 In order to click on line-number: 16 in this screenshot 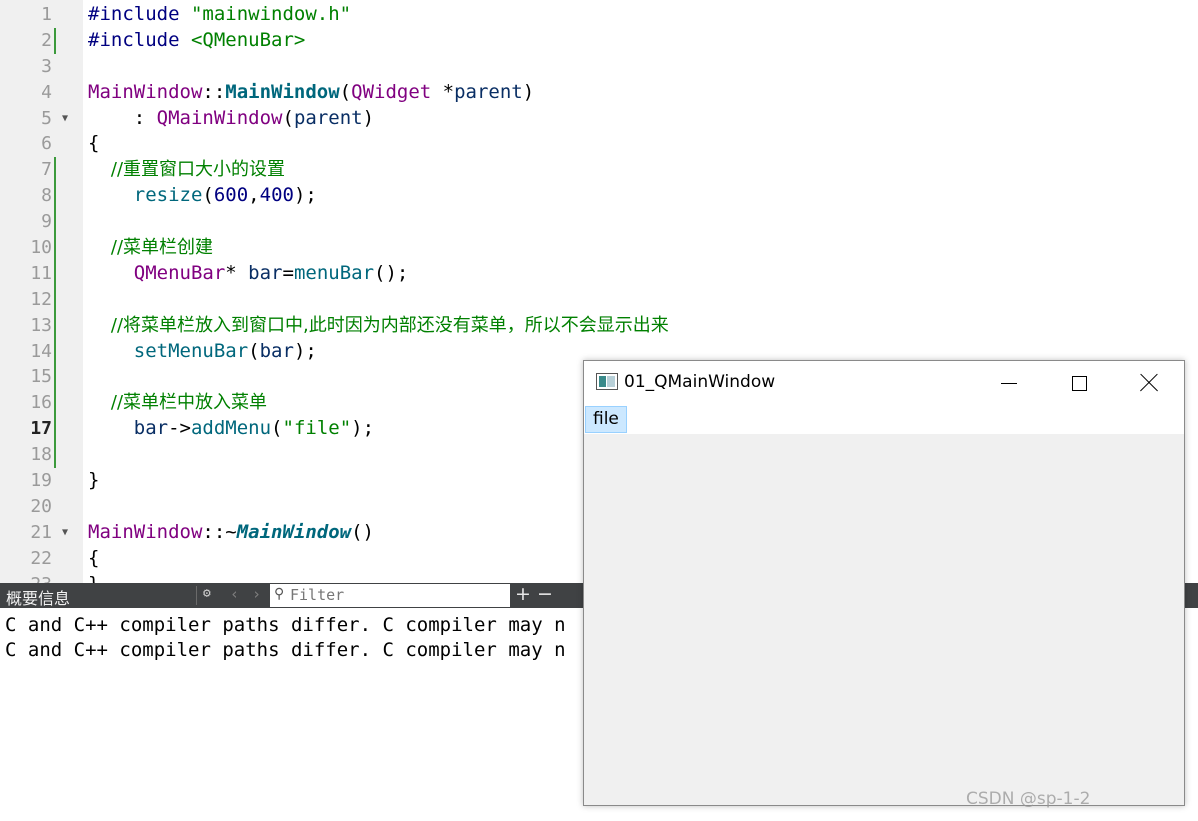, I will do `click(41, 403)`.